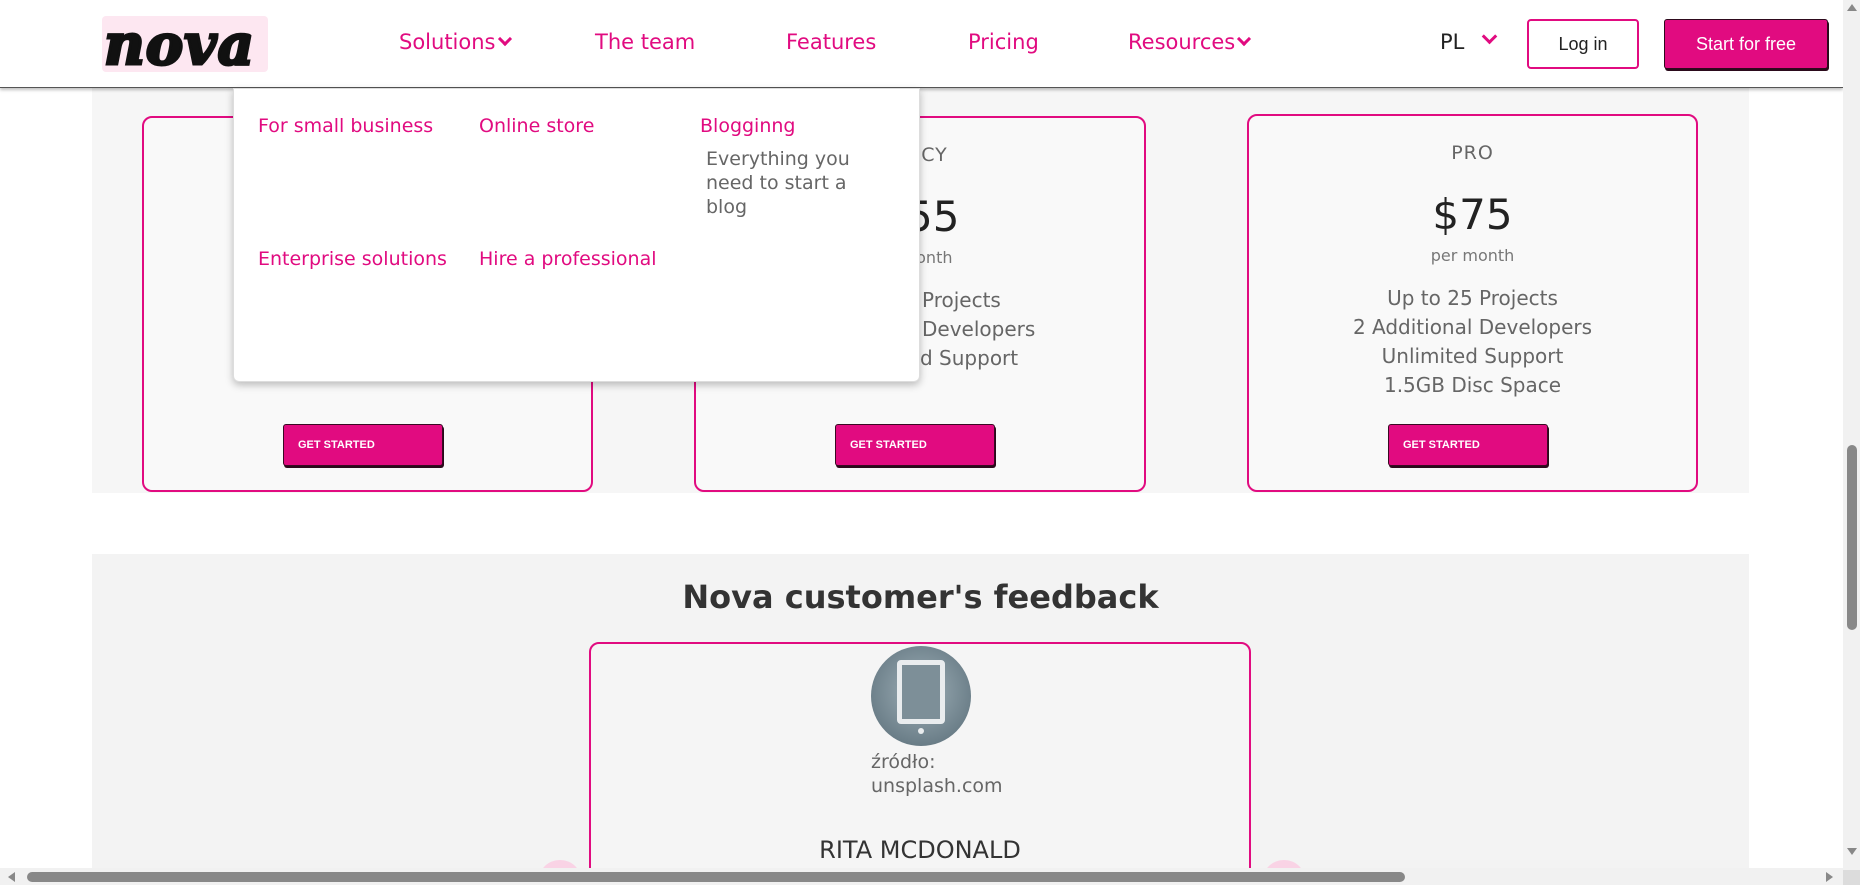 The image size is (1860, 885). I want to click on vertical-scrollbar, so click(1851, 435).